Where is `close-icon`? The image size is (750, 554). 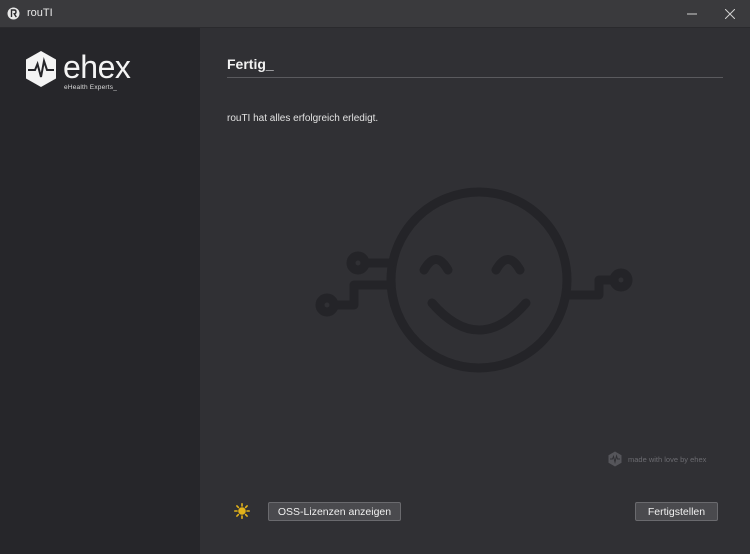
close-icon is located at coordinates (730, 13).